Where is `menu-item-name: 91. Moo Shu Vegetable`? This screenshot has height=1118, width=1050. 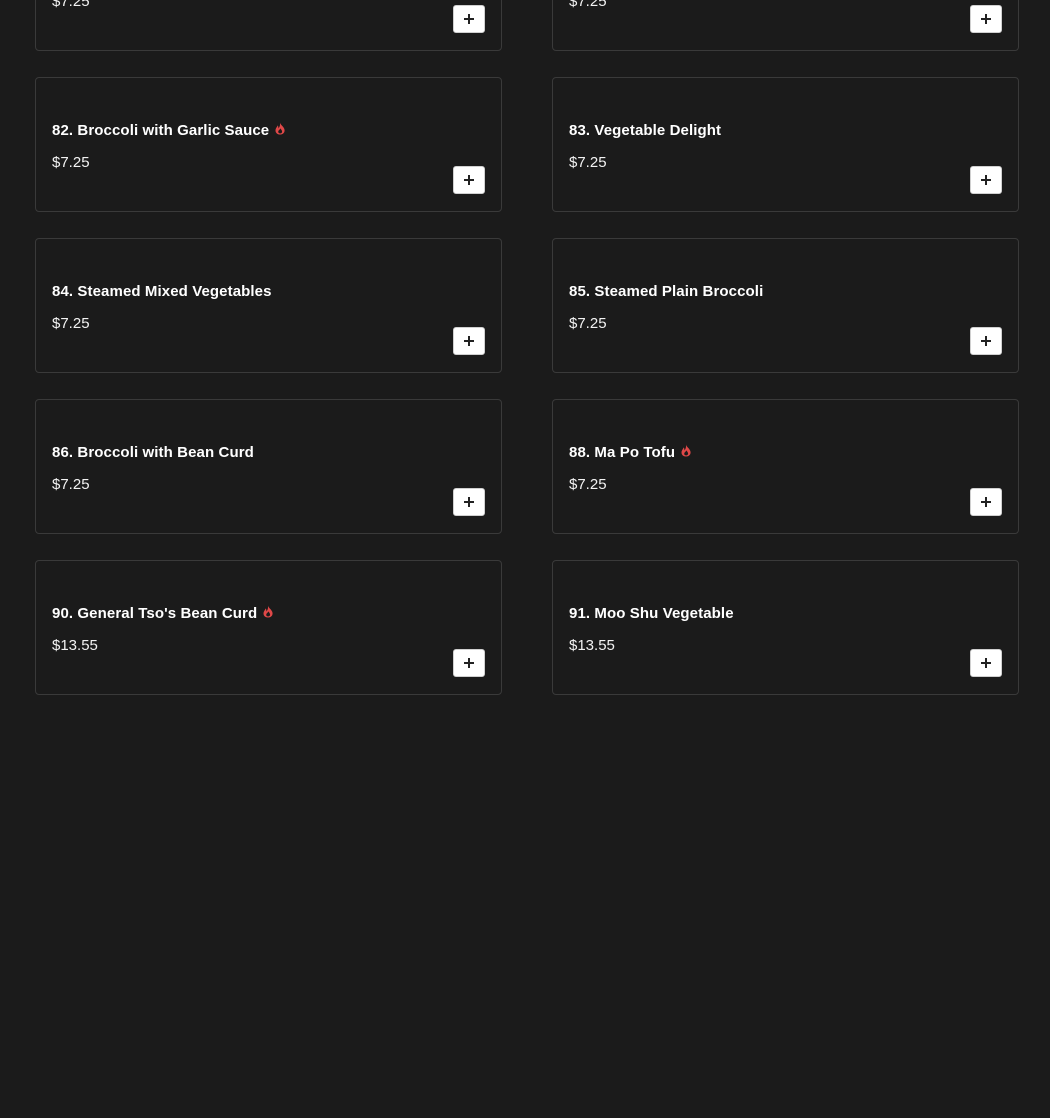 menu-item-name: 91. Moo Shu Vegetable is located at coordinates (651, 613).